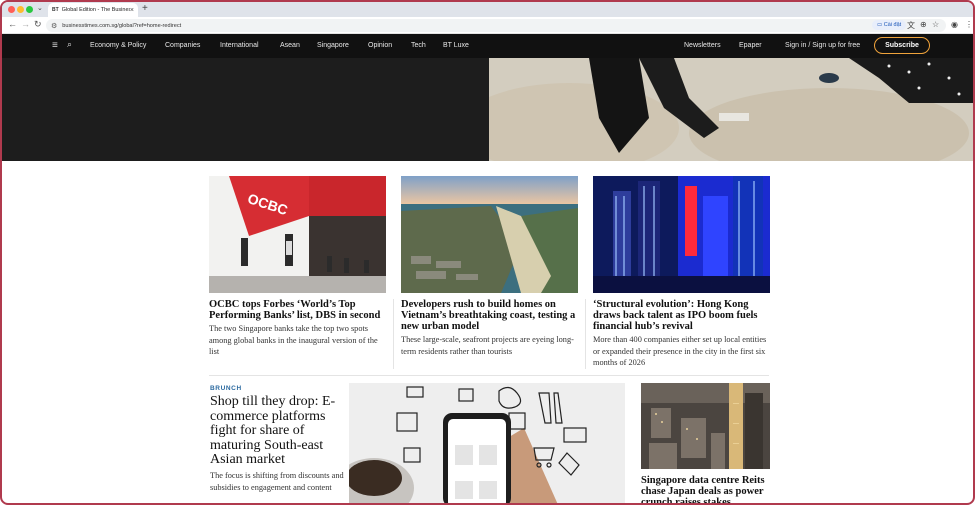 This screenshot has width=975, height=505. I want to click on tab-search-icon: ⌄, so click(40, 8).